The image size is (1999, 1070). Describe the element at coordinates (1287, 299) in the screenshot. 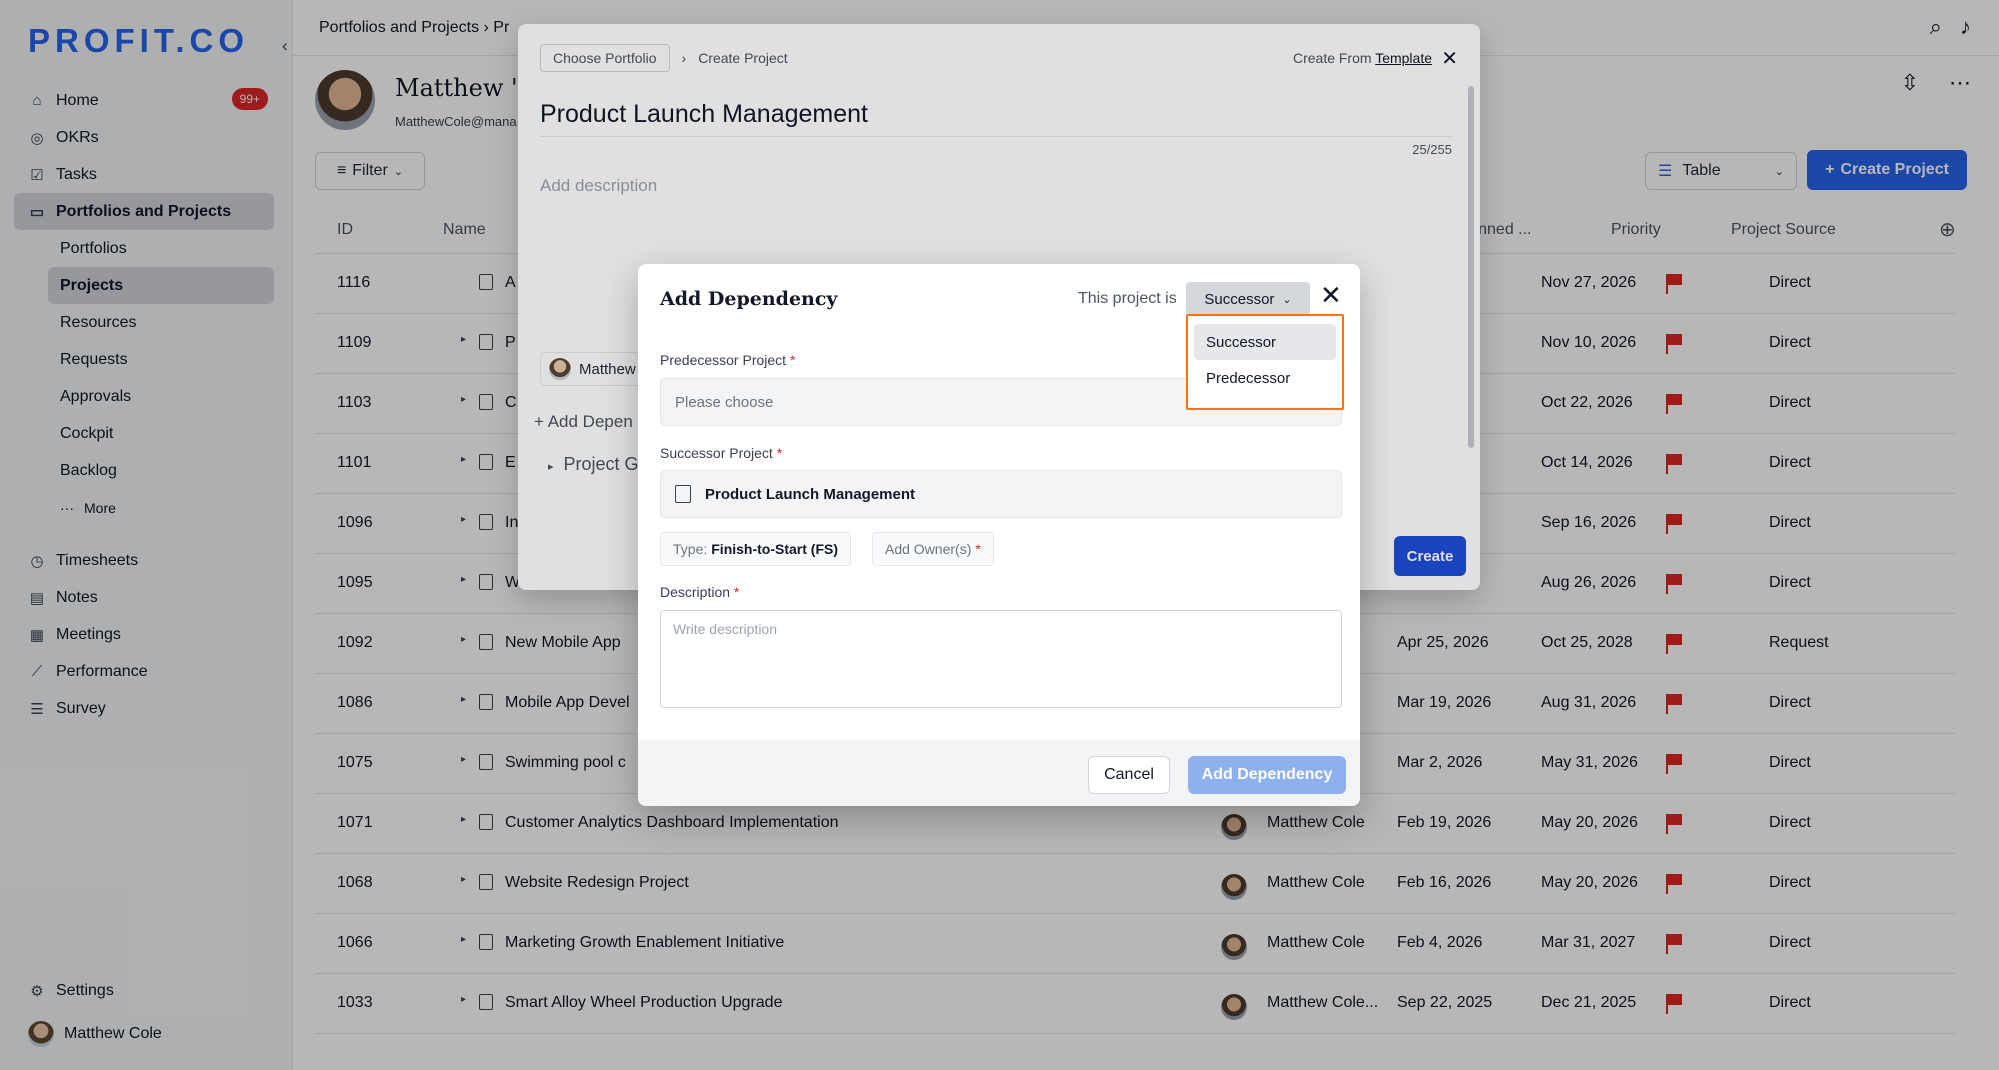

I see `chevron-down-icon: ⌄` at that location.